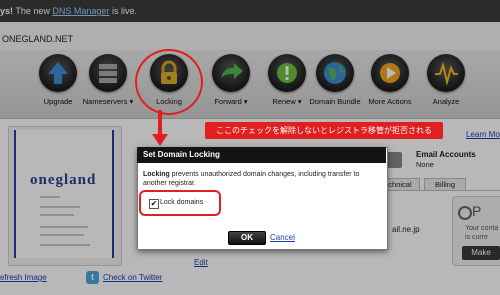 The width and height of the screenshot is (500, 295). I want to click on lock-highlight-circle, so click(169, 82).